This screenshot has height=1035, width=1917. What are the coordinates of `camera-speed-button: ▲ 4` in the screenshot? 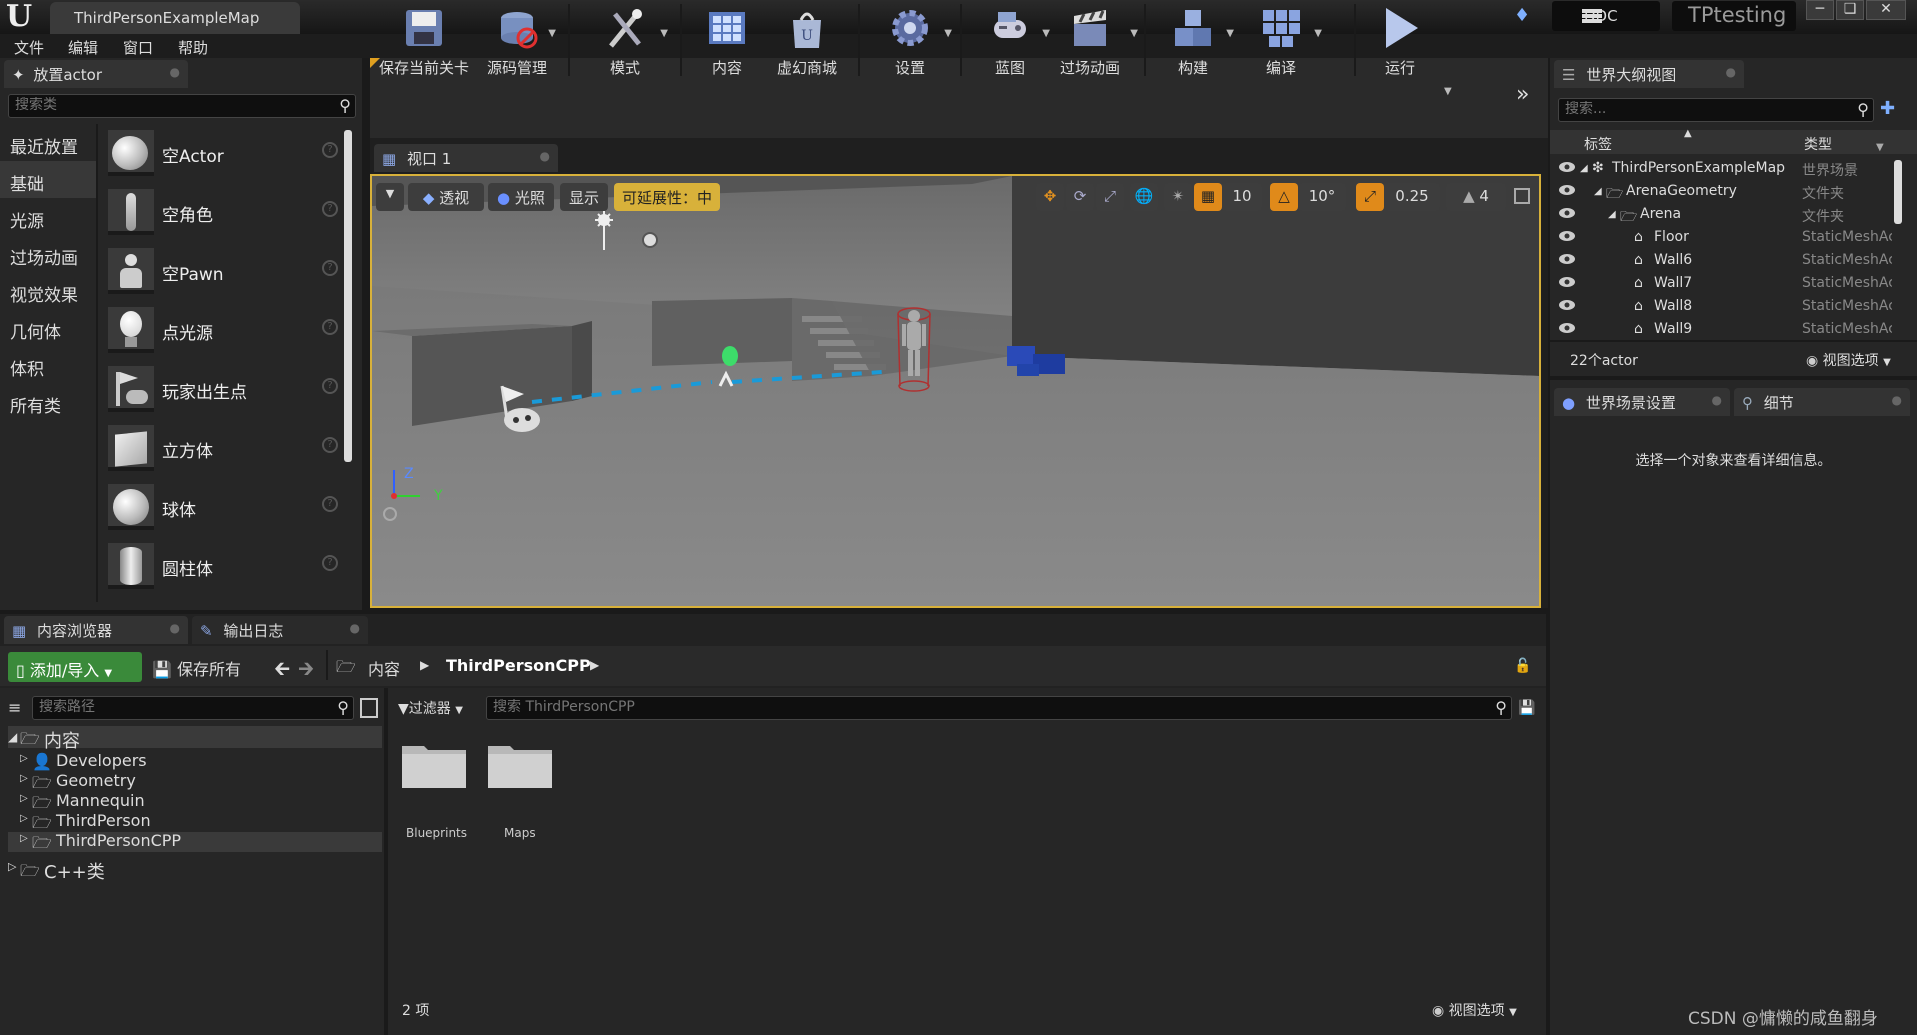 It's located at (1476, 197).